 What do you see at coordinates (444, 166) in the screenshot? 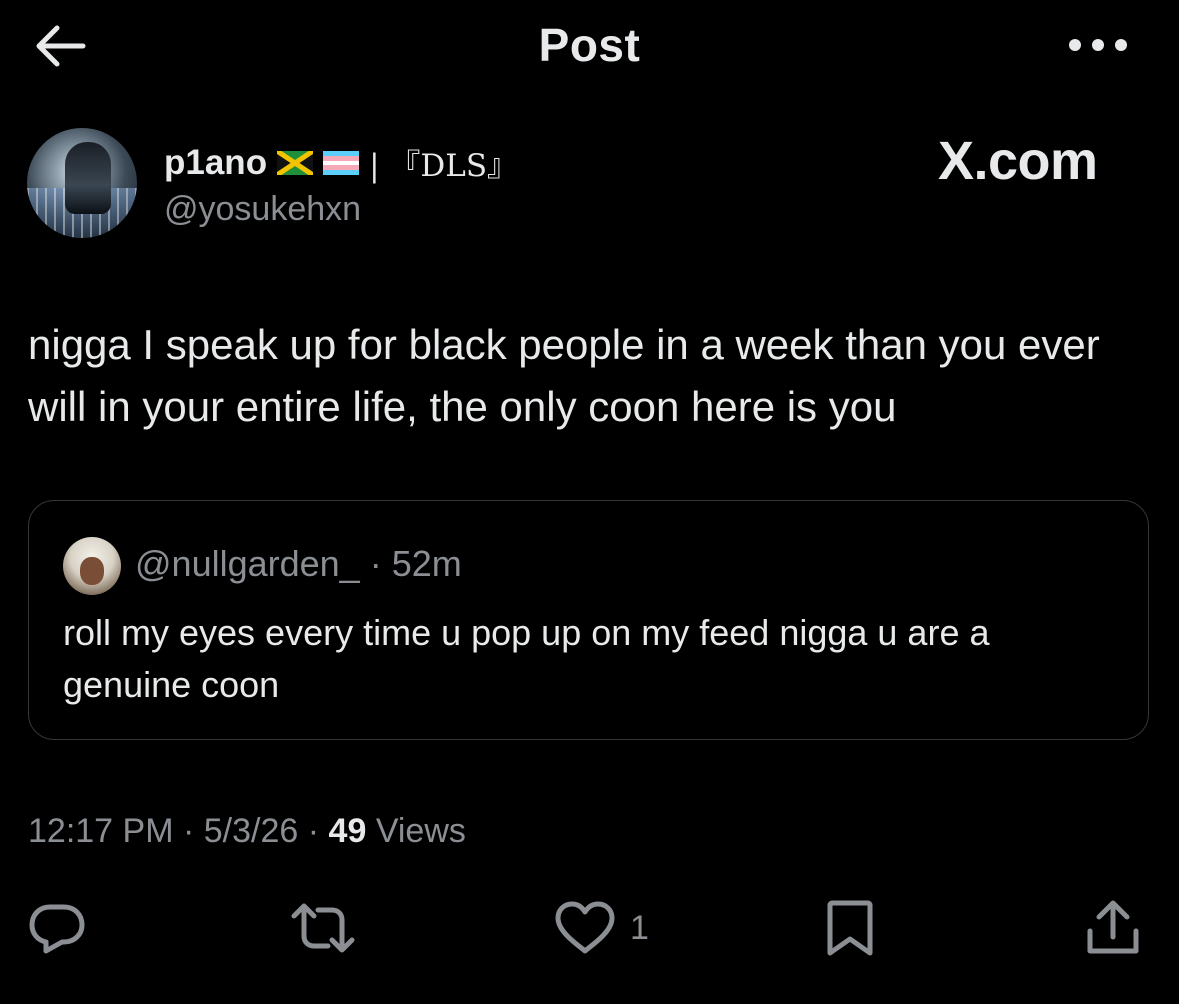
I see `author-name-suffix: | 『DLS』` at bounding box center [444, 166].